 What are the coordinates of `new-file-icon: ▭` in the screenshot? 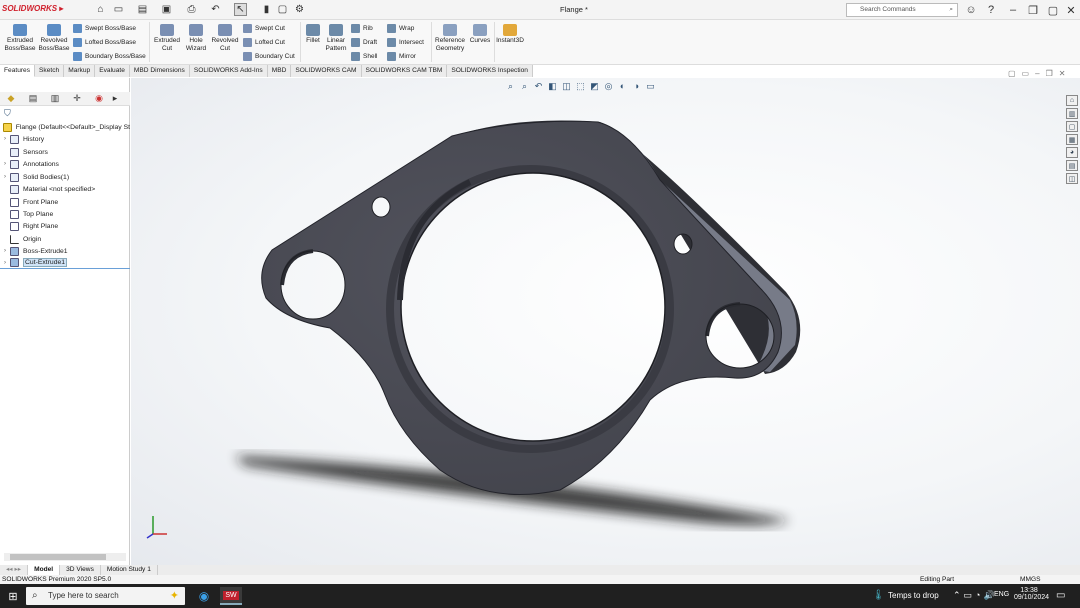 It's located at (118, 9).